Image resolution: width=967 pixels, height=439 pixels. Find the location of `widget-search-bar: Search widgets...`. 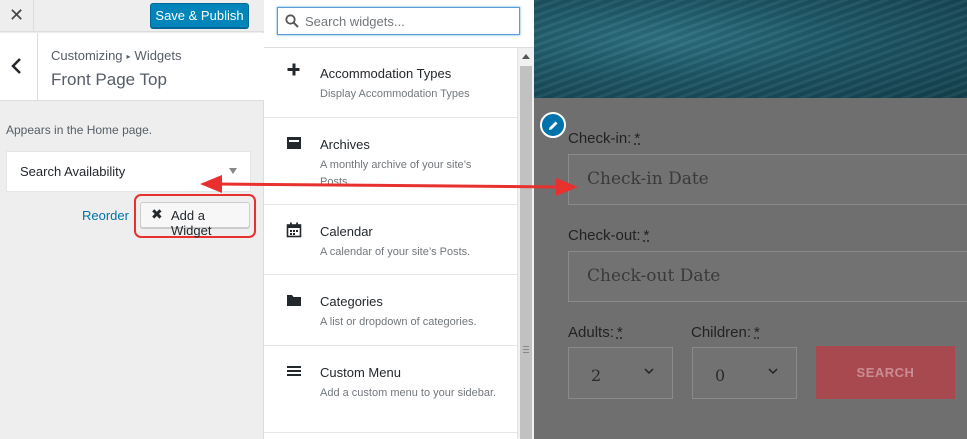

widget-search-bar: Search widgets... is located at coordinates (399, 24).